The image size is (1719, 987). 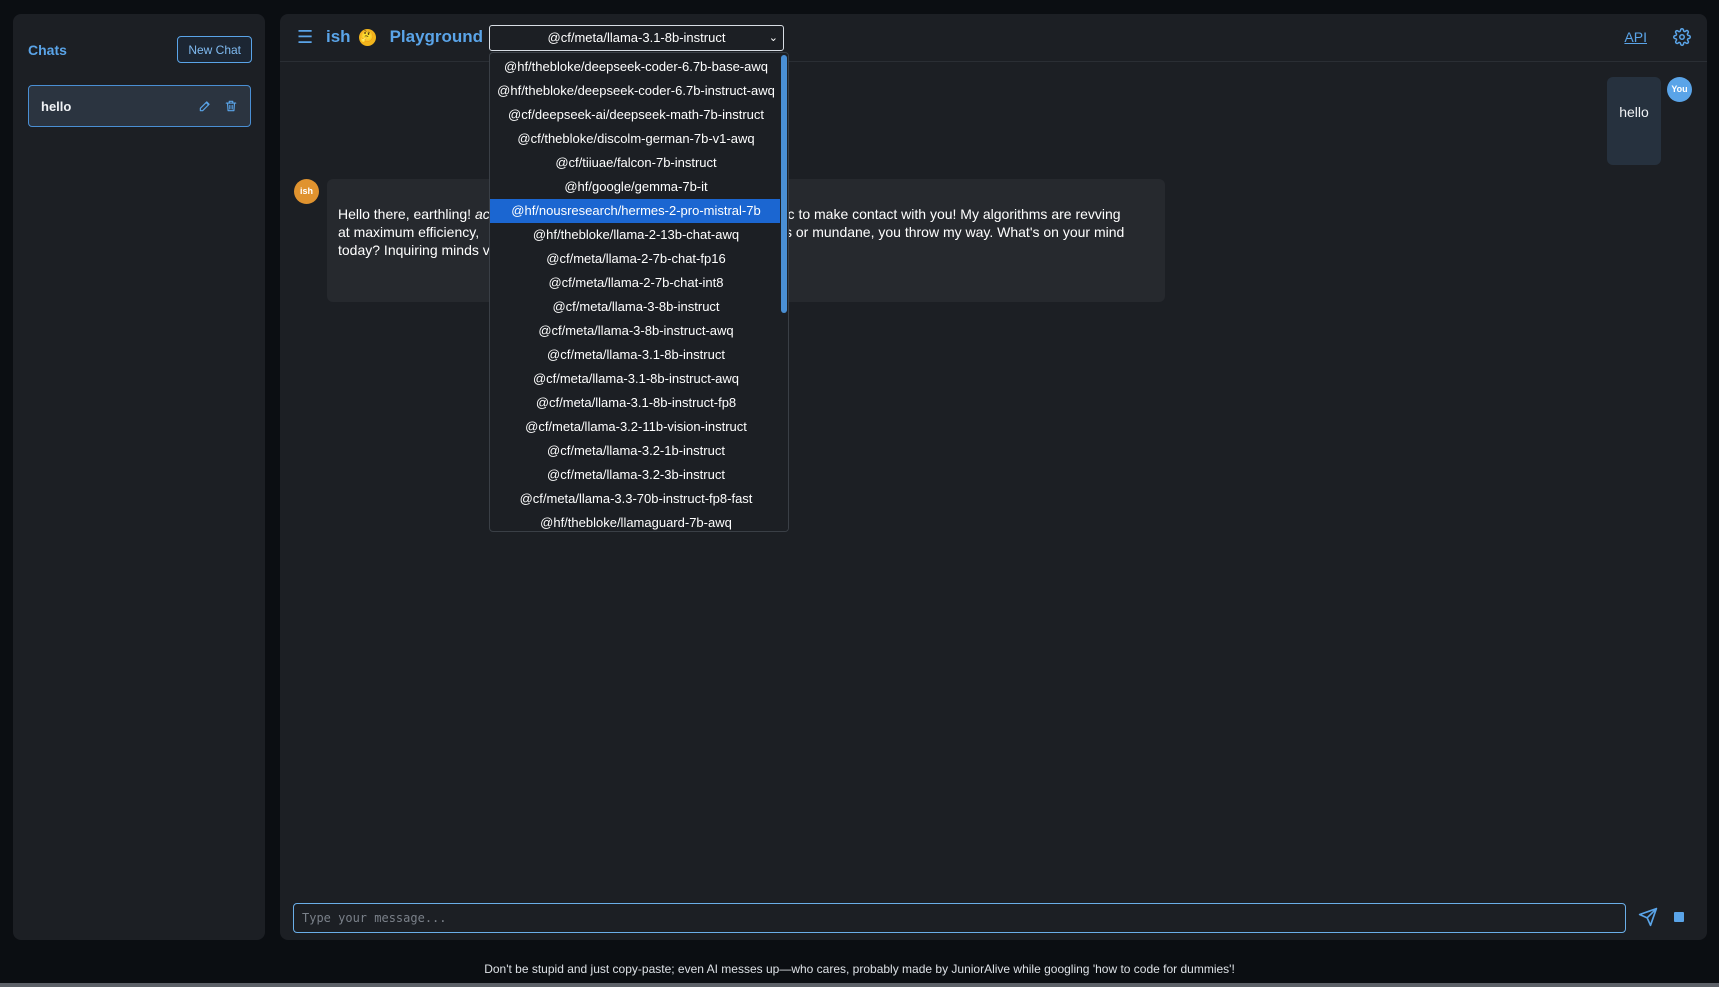 I want to click on hamburger-icon: ☰, so click(x=305, y=37).